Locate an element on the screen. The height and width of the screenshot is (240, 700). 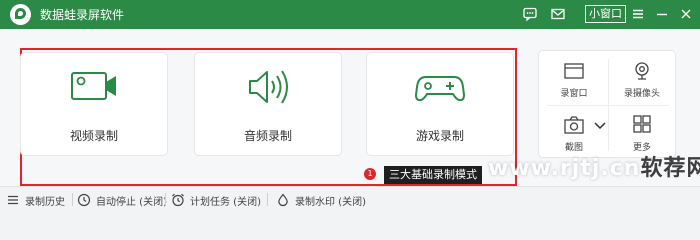
video-record-label: 视频录制 is located at coordinates (93, 136).